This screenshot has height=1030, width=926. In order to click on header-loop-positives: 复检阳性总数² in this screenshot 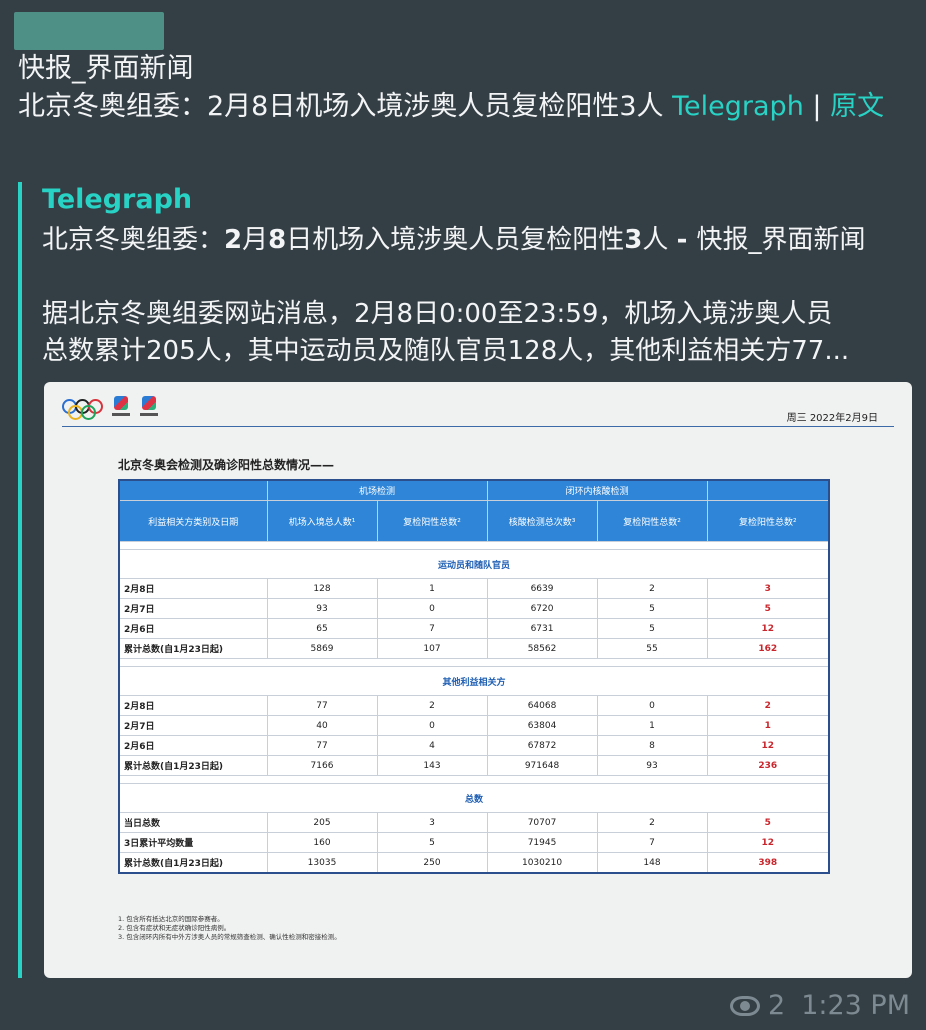, I will do `click(652, 521)`.